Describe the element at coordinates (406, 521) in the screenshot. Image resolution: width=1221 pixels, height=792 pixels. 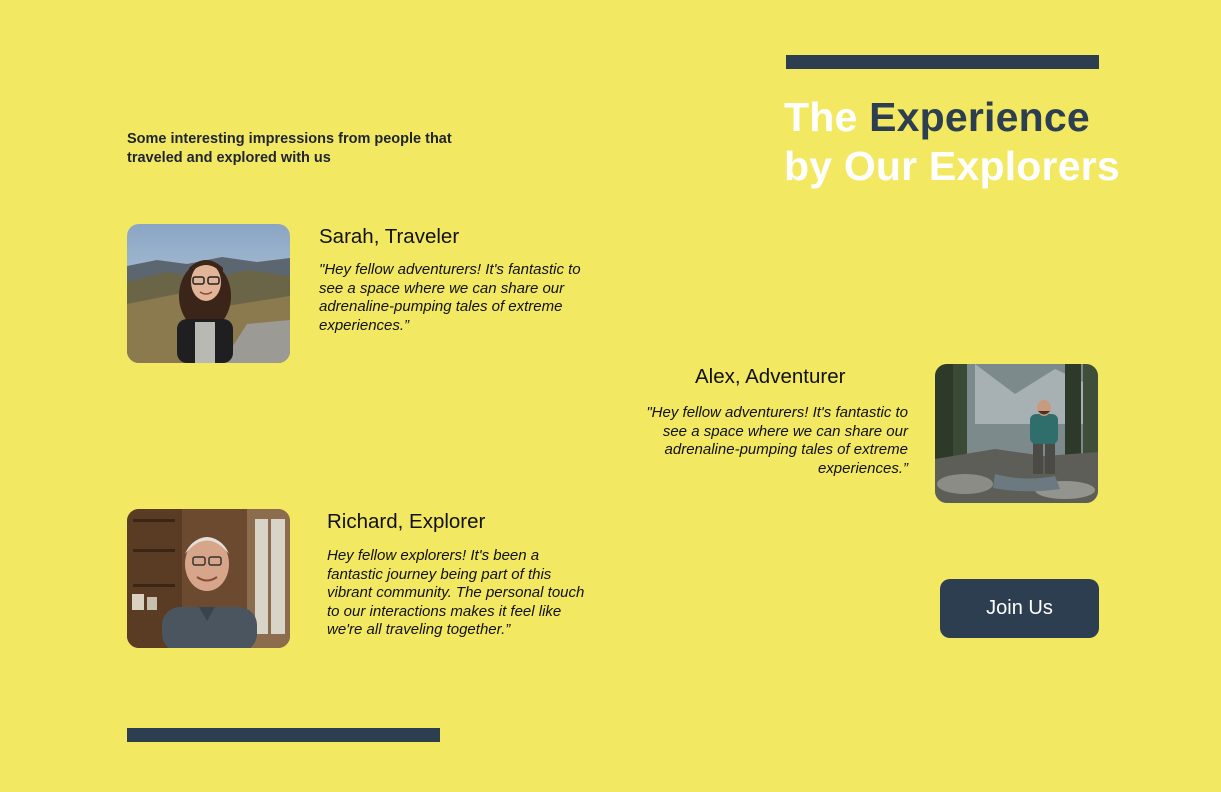
I see `testimonial-name: Richard, Explorer` at that location.